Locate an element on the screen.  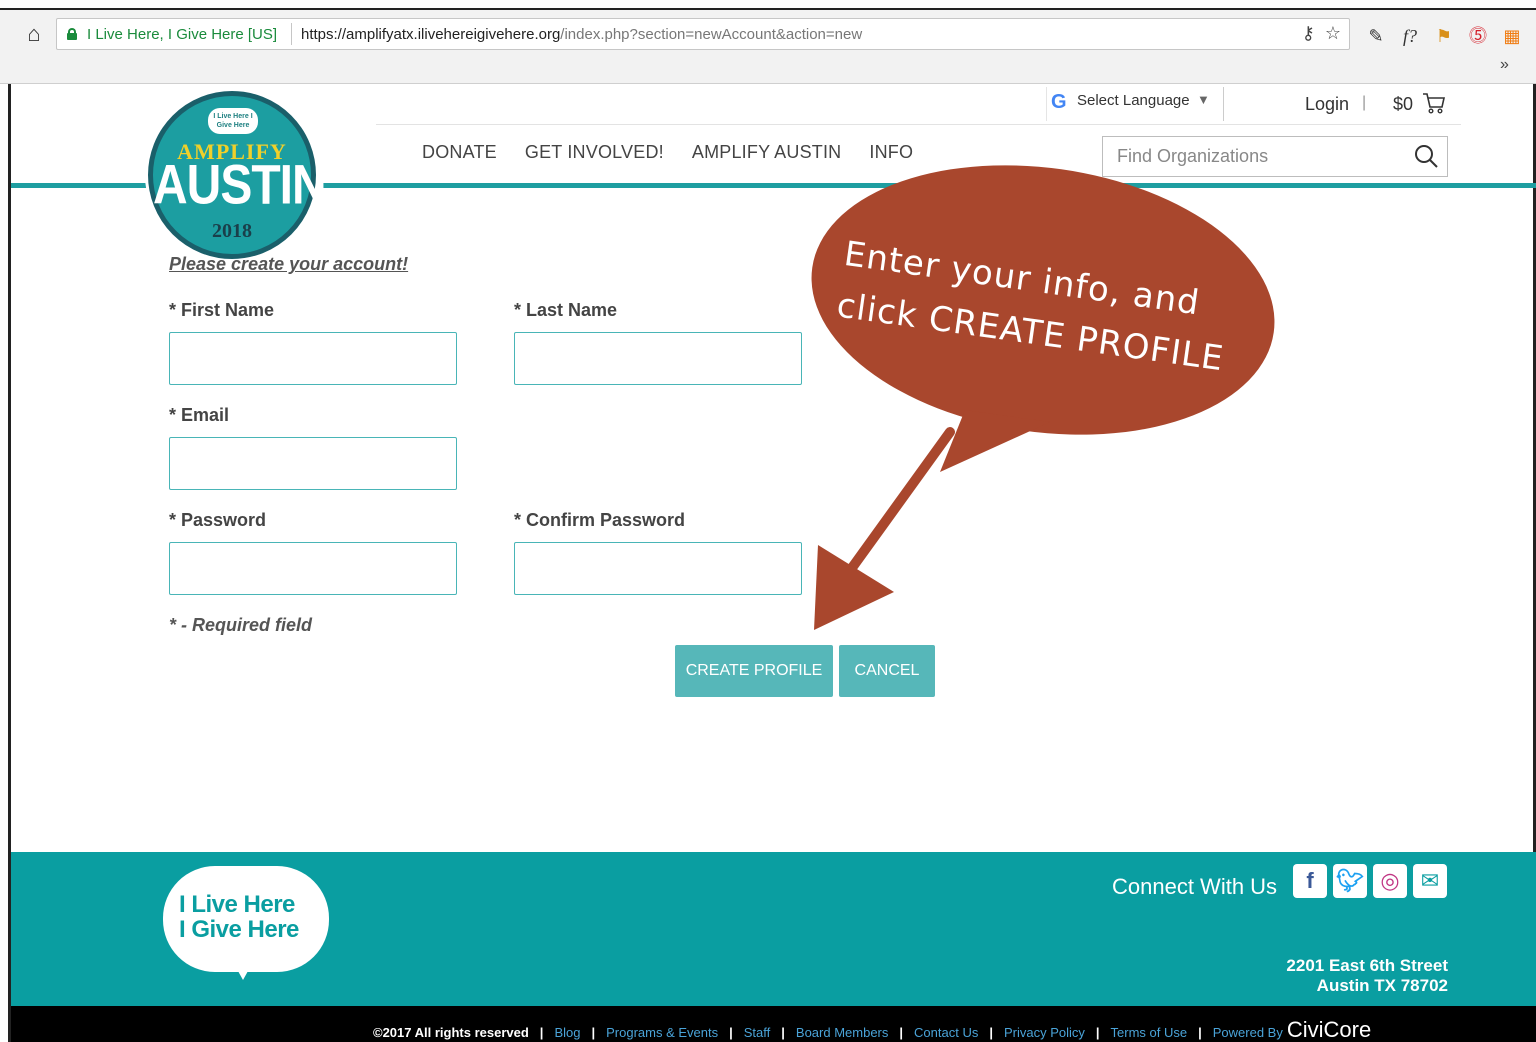
footer-logo-text: I Live Here I Give Here is located at coordinates (239, 917).